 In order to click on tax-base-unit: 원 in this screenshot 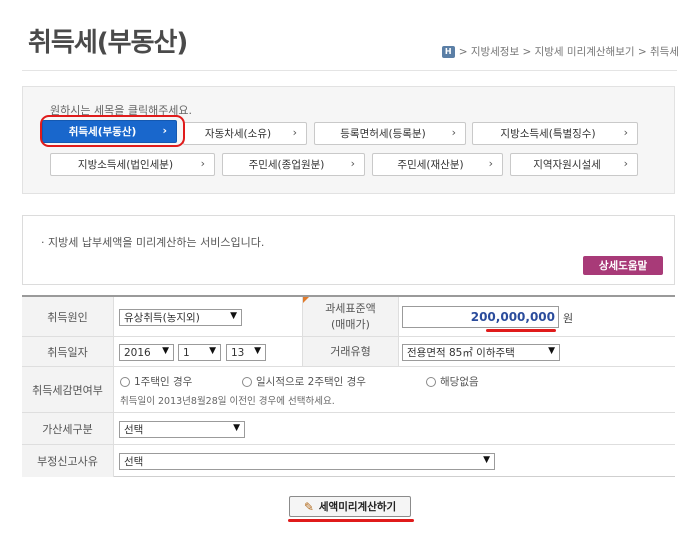, I will do `click(568, 318)`.